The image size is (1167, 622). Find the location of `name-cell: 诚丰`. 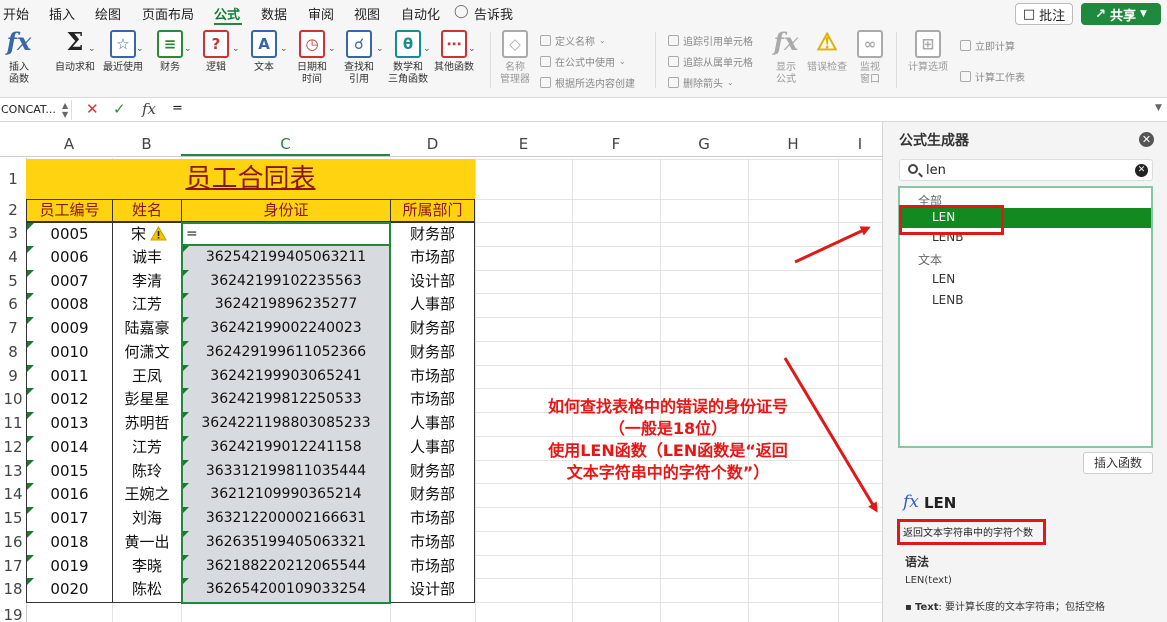

name-cell: 诚丰 is located at coordinates (147, 258).